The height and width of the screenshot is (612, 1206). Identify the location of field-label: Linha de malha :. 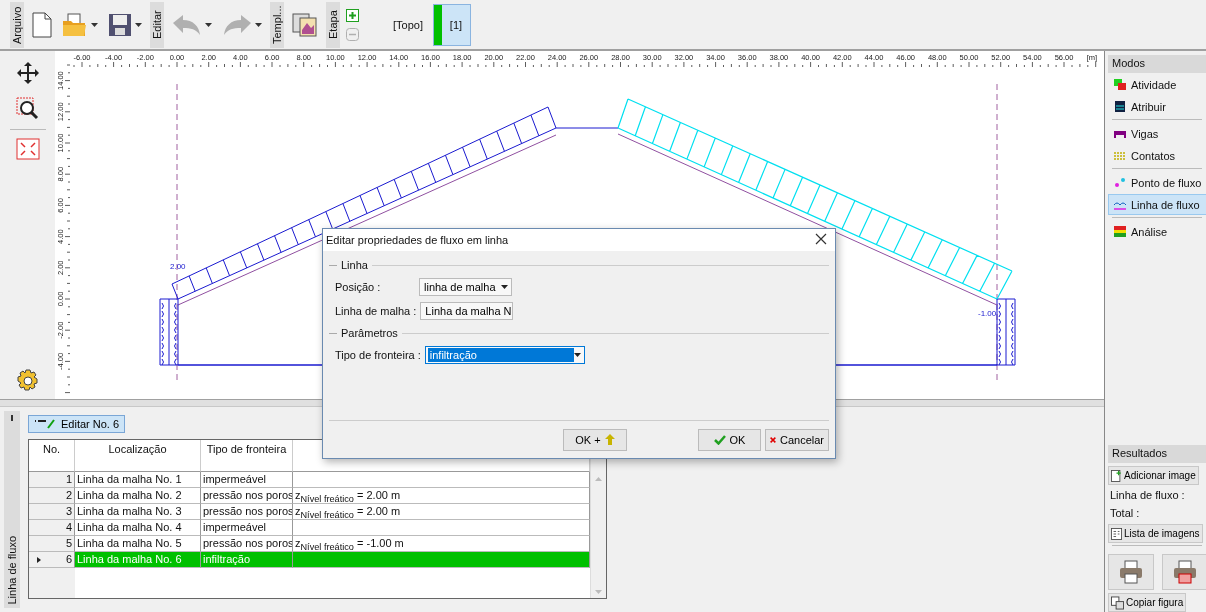
(376, 311).